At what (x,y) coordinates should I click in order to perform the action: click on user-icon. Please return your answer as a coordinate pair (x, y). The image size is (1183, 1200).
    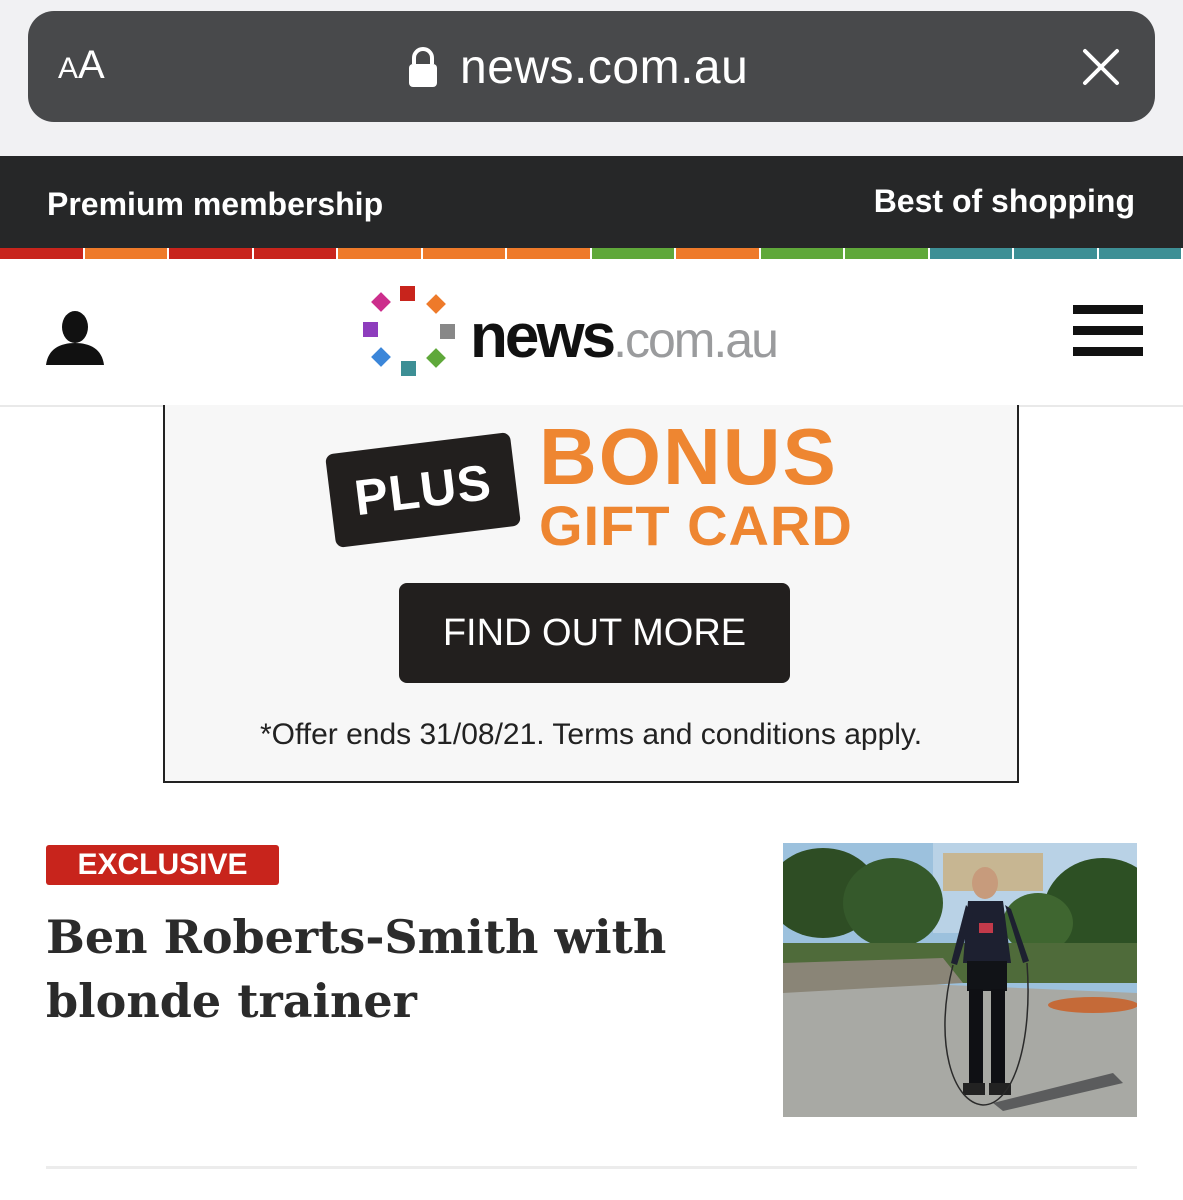
    Looking at the image, I should click on (75, 338).